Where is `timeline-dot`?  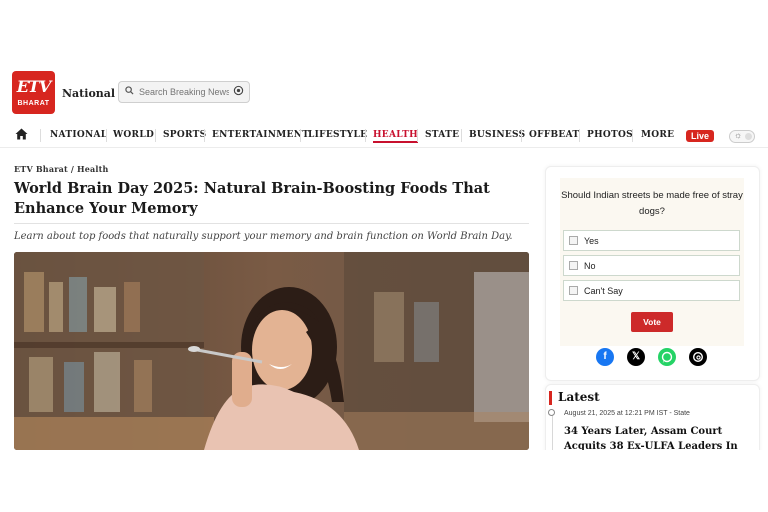 timeline-dot is located at coordinates (551, 412).